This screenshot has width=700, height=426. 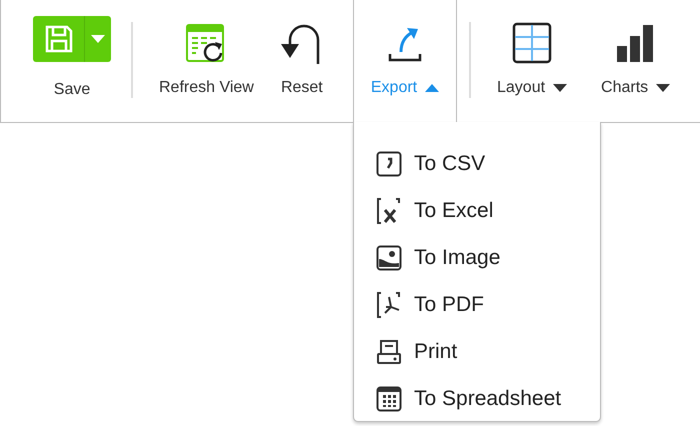 What do you see at coordinates (432, 88) in the screenshot?
I see `caret-up-icon` at bounding box center [432, 88].